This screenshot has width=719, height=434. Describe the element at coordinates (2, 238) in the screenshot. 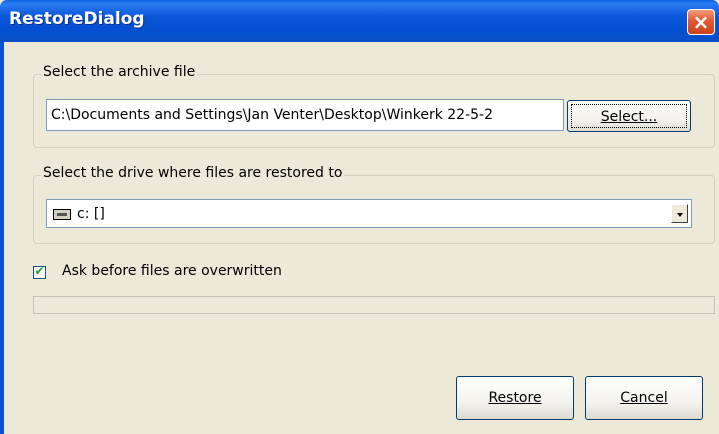

I see `window-border` at that location.